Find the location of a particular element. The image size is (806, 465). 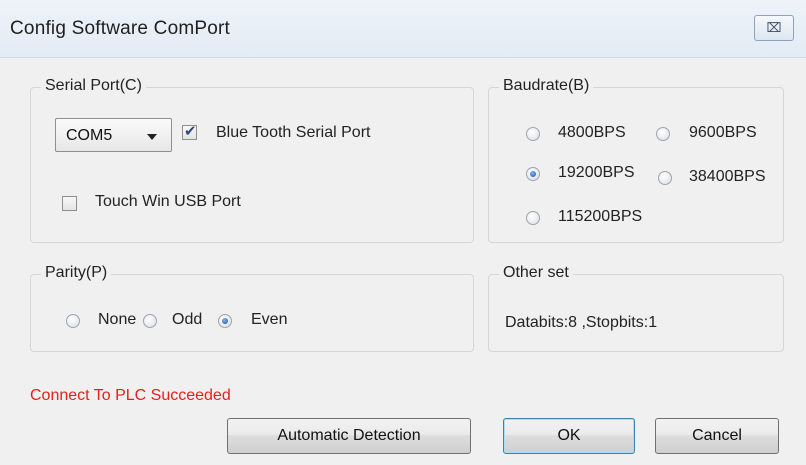

baud-115200-radio is located at coordinates (533, 218).